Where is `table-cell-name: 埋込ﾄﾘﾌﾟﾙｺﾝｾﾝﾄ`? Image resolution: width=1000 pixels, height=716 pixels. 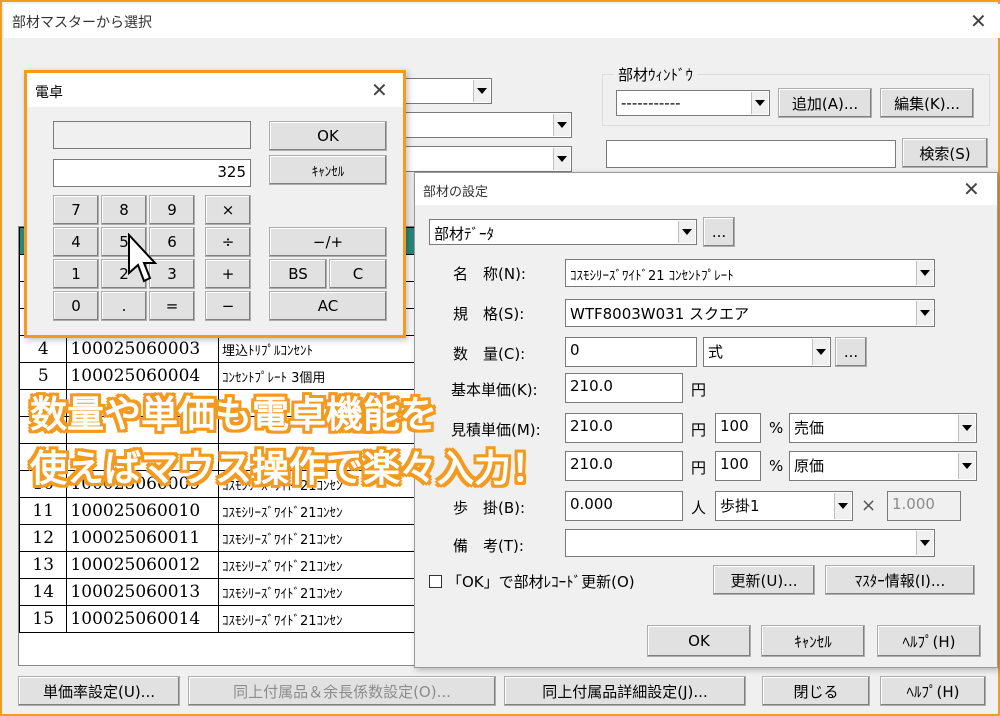
table-cell-name: 埋込ﾄﾘﾌﾟﾙｺﾝｾﾝﾄ is located at coordinates (317, 349).